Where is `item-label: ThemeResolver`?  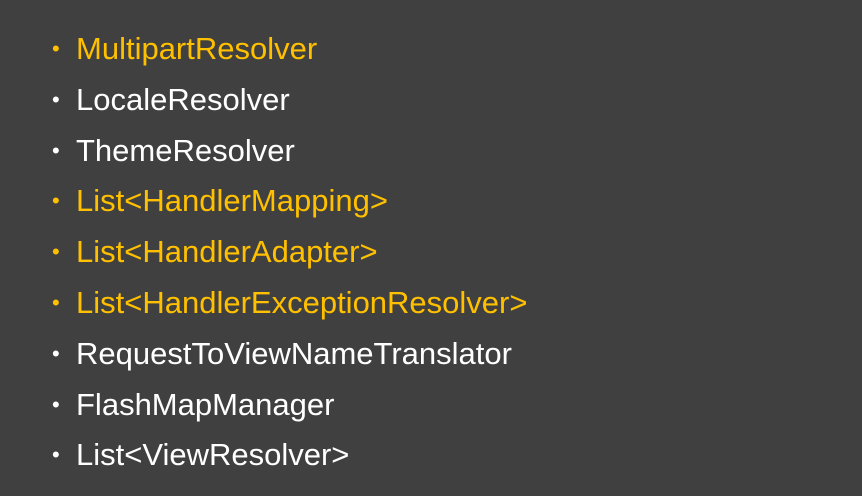
item-label: ThemeResolver is located at coordinates (185, 150).